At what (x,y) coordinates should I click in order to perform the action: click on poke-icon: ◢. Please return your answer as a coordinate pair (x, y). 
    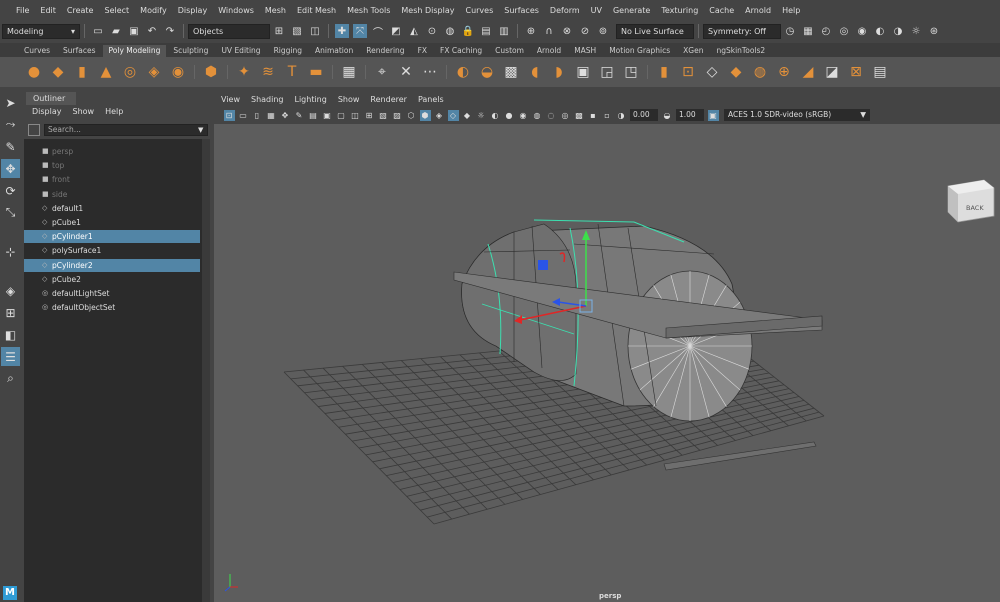
    Looking at the image, I should click on (808, 72).